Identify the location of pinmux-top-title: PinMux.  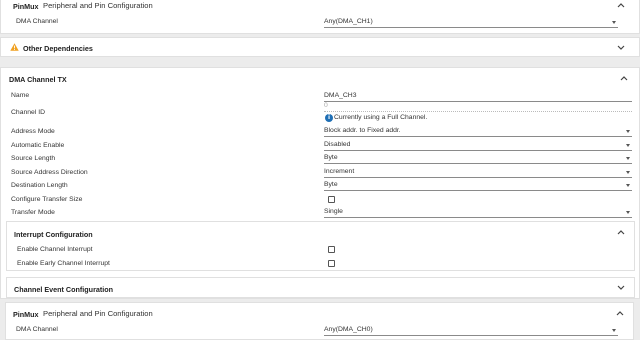
(26, 6).